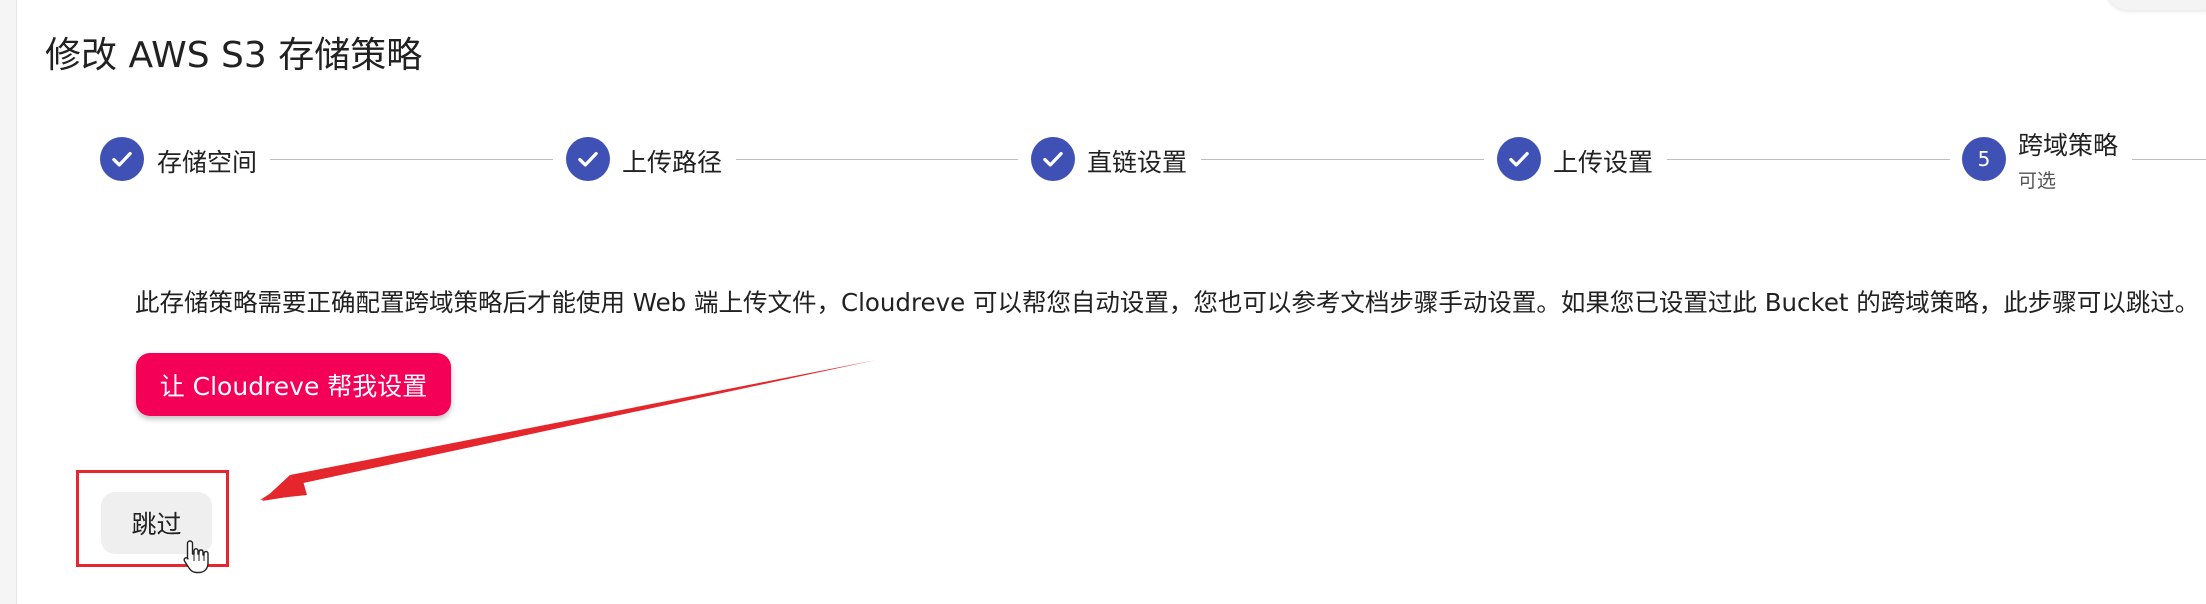  Describe the element at coordinates (1984, 159) in the screenshot. I see `step-5-number-icon: 5` at that location.